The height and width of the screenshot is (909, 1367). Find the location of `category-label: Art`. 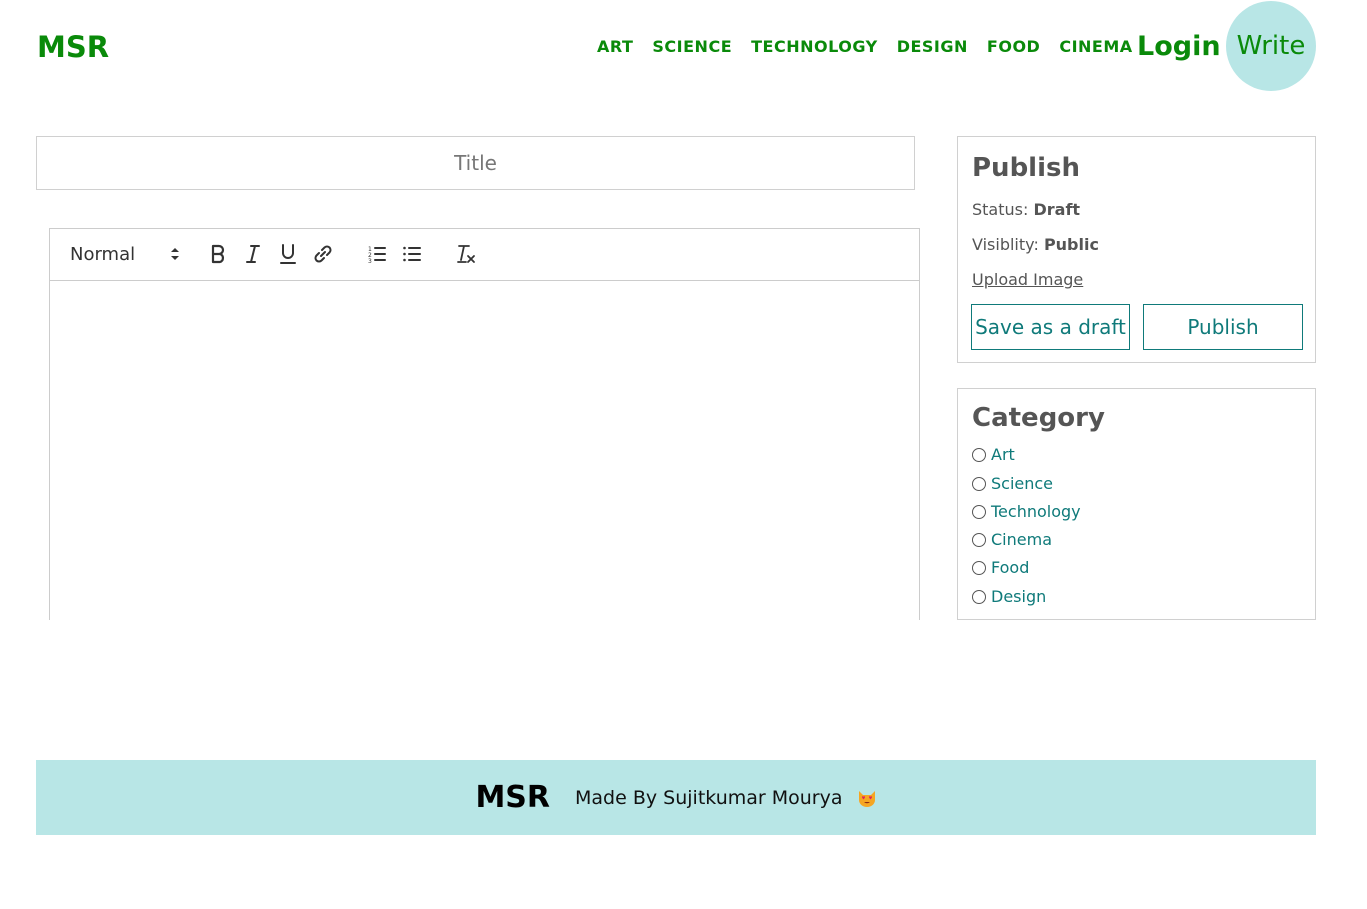

category-label: Art is located at coordinates (1003, 454).